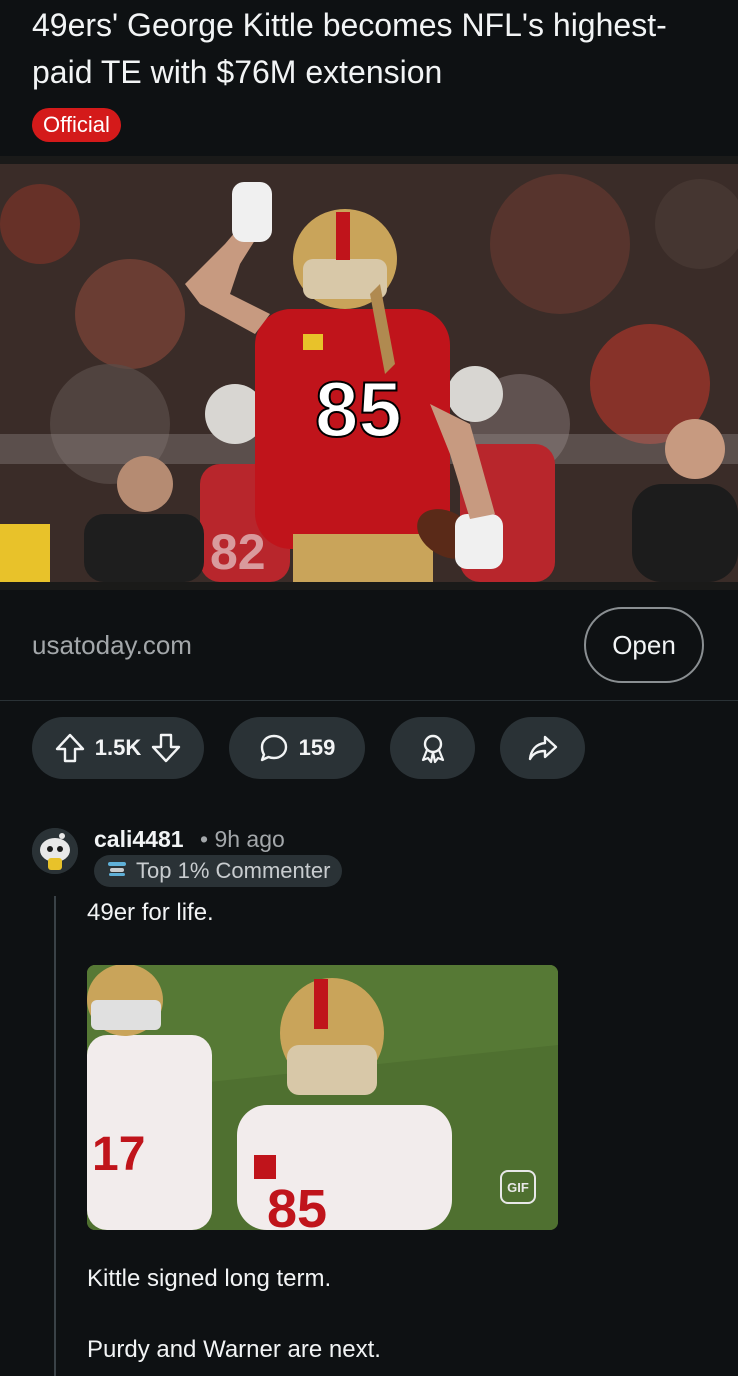 This screenshot has width=738, height=1376. I want to click on vote-count: 1.5K, so click(118, 747).